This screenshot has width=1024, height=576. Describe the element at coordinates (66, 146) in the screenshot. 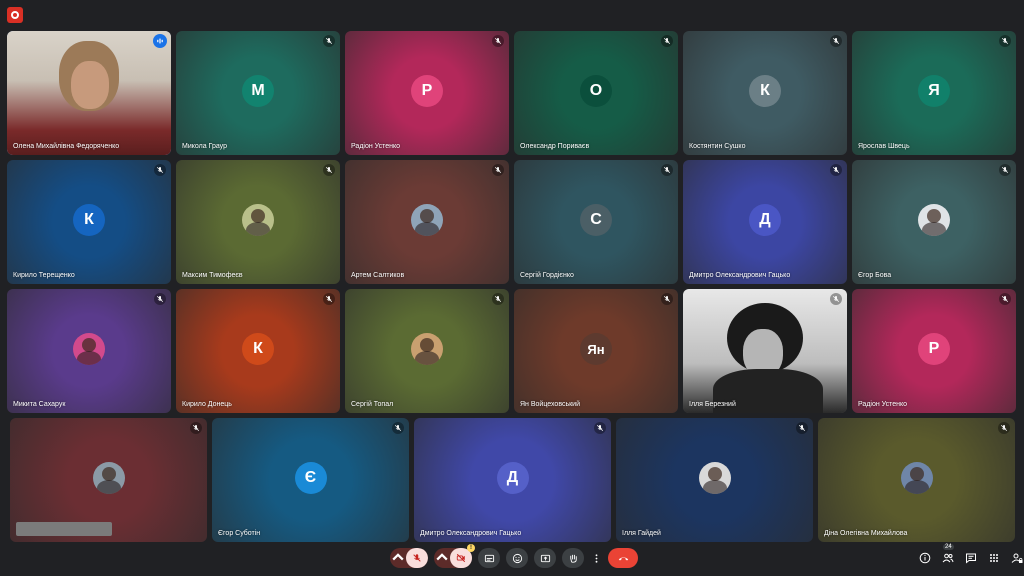

I see `participant-name: Олена Михайлівна Федоряченко` at that location.